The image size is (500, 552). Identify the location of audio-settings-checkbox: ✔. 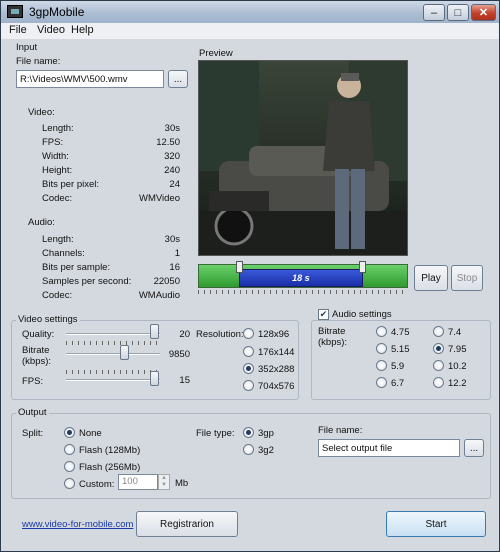
(323, 314).